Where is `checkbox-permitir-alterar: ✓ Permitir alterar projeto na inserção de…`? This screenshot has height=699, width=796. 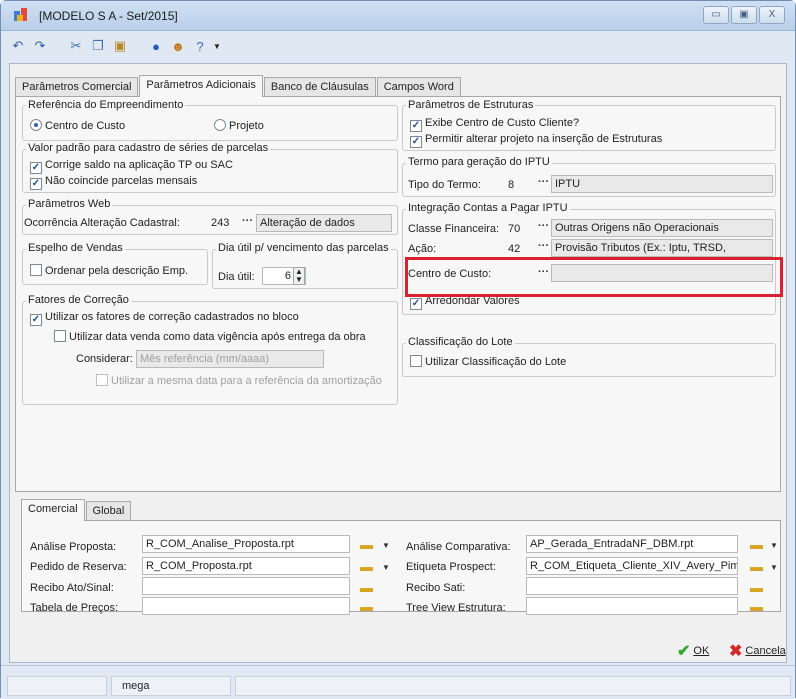
checkbox-permitir-alterar: ✓ Permitir alterar projeto na inserção de… is located at coordinates (536, 140).